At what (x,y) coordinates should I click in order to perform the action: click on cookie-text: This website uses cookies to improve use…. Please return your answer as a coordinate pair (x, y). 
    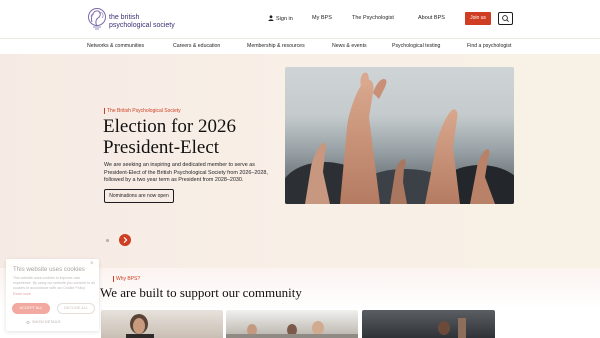
    Looking at the image, I should click on (54, 286).